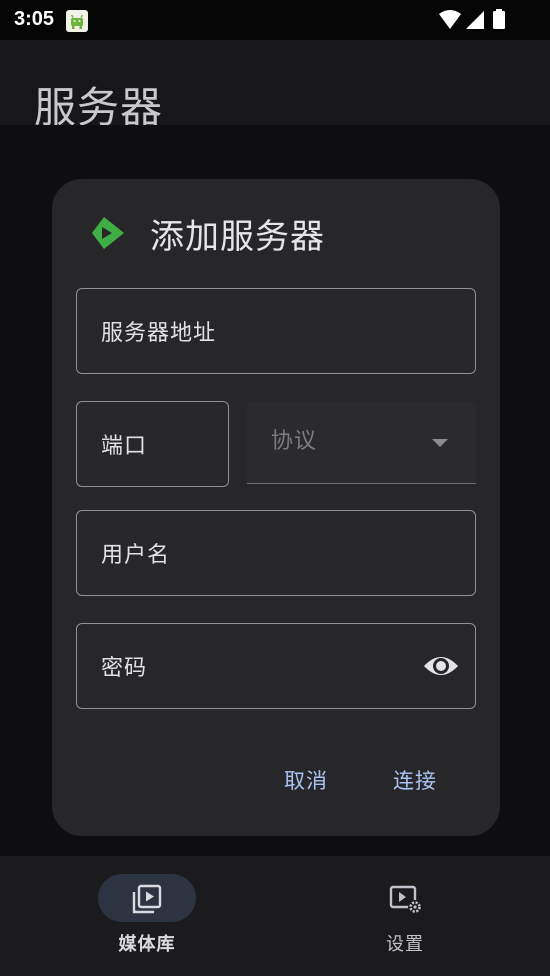 The image size is (550, 976). I want to click on play-logo-icon, so click(108, 233).